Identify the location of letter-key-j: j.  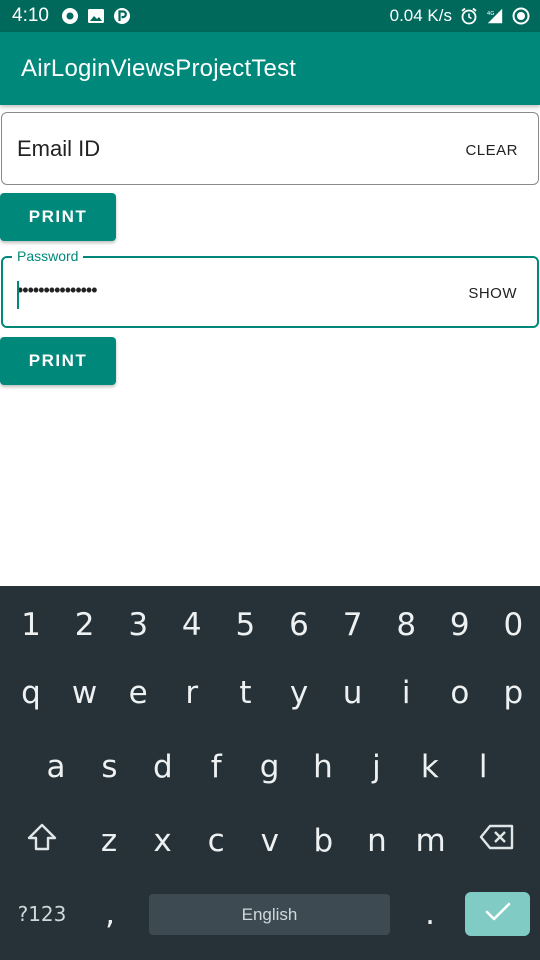
(376, 767).